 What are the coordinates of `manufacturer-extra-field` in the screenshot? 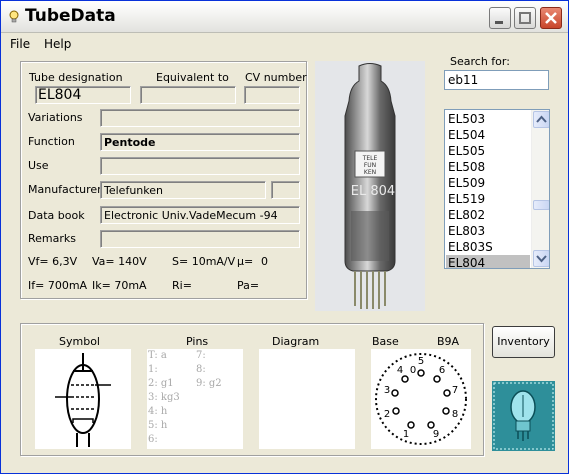 It's located at (285, 190).